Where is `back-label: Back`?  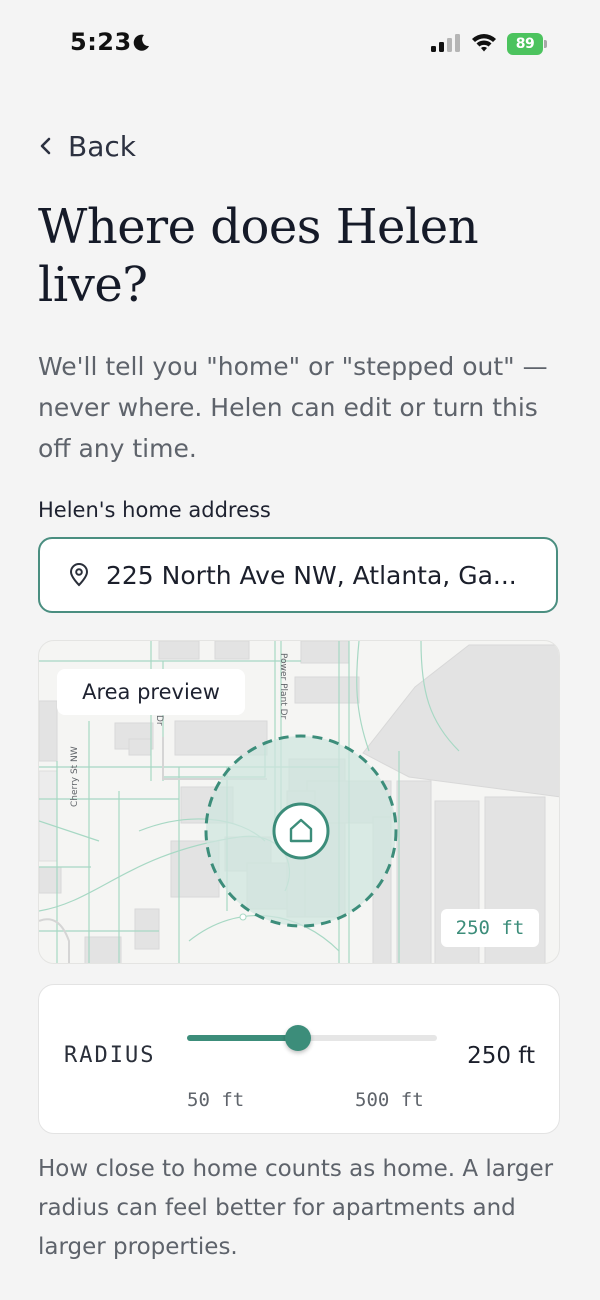 back-label: Back is located at coordinates (102, 146).